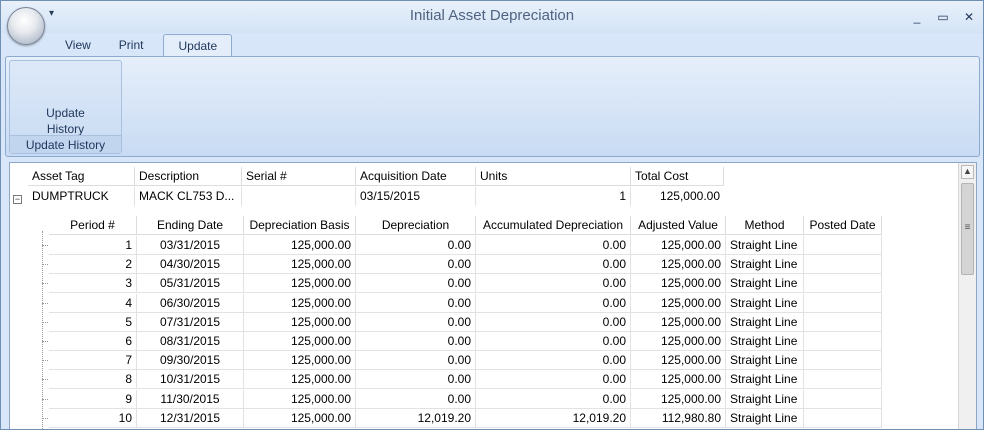 Image resolution: width=984 pixels, height=430 pixels. Describe the element at coordinates (678, 418) in the screenshot. I see `adjusted-value-cell: 112,980.80` at that location.